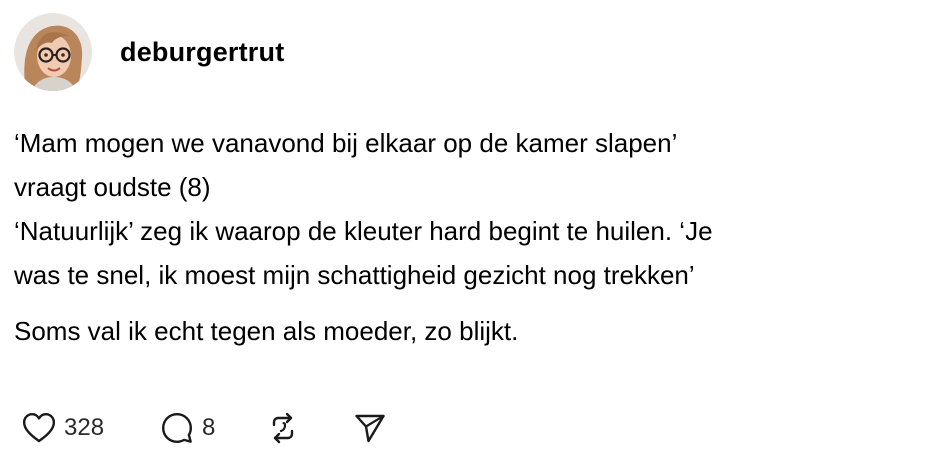  Describe the element at coordinates (209, 427) in the screenshot. I see `reply-count: 8` at that location.